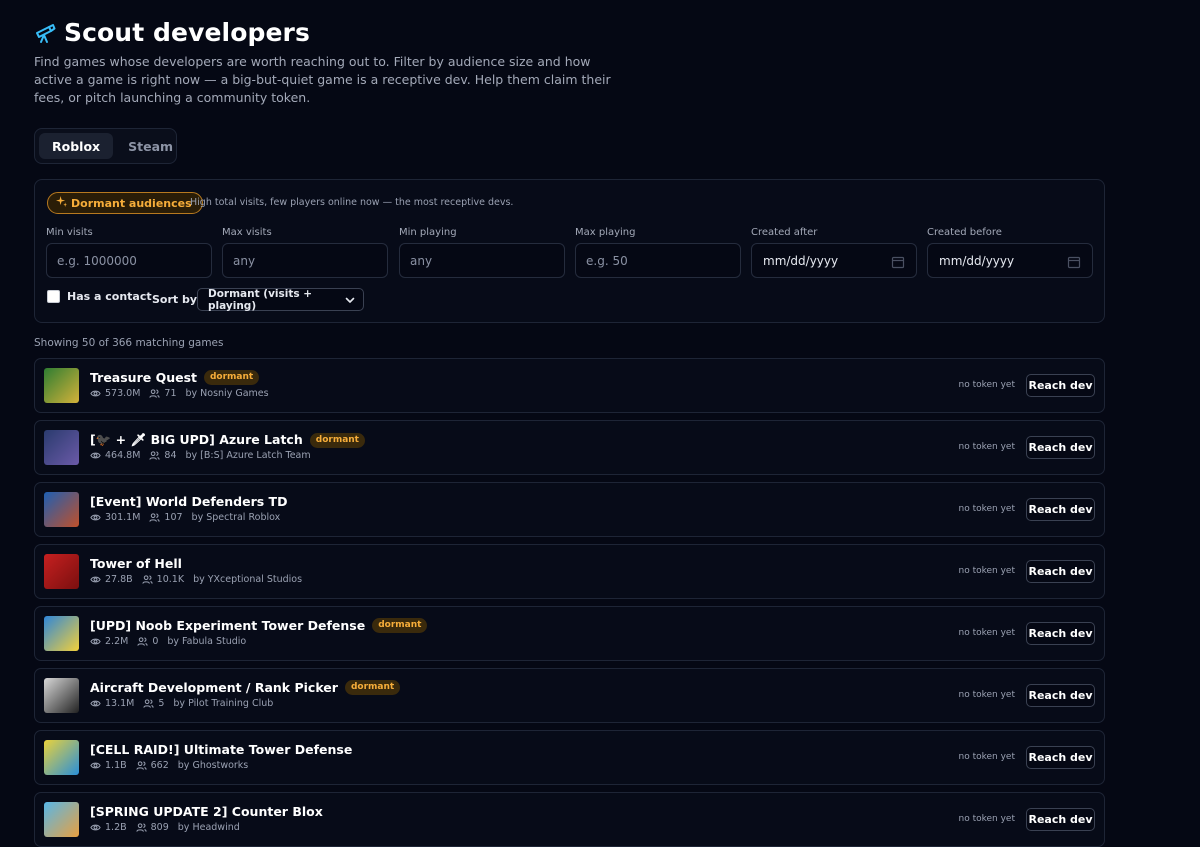 The width and height of the screenshot is (1200, 847). I want to click on visits-value: 2.2M, so click(117, 641).